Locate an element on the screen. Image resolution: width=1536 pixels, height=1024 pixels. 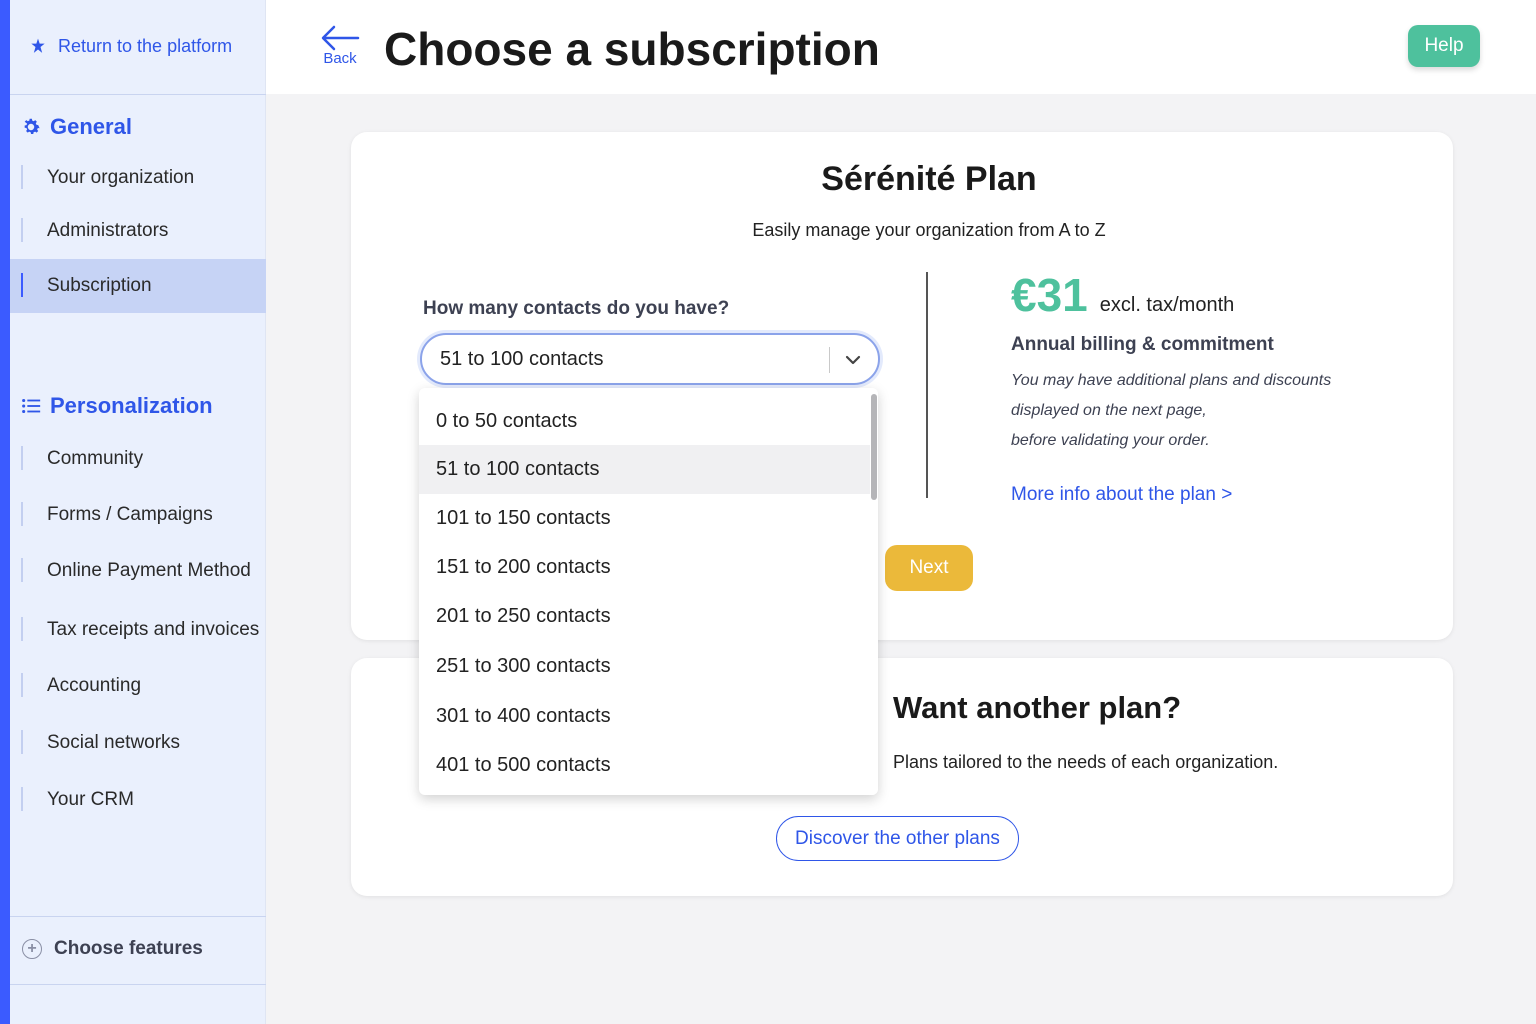
section-general-title: General is located at coordinates (76, 127).